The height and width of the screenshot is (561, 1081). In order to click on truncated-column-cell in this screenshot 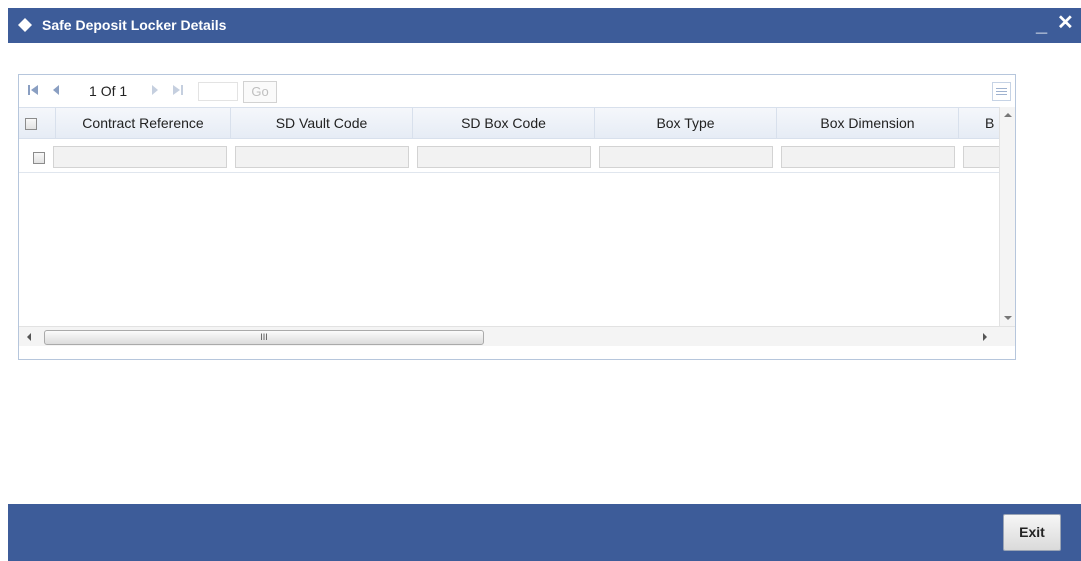, I will do `click(981, 157)`.